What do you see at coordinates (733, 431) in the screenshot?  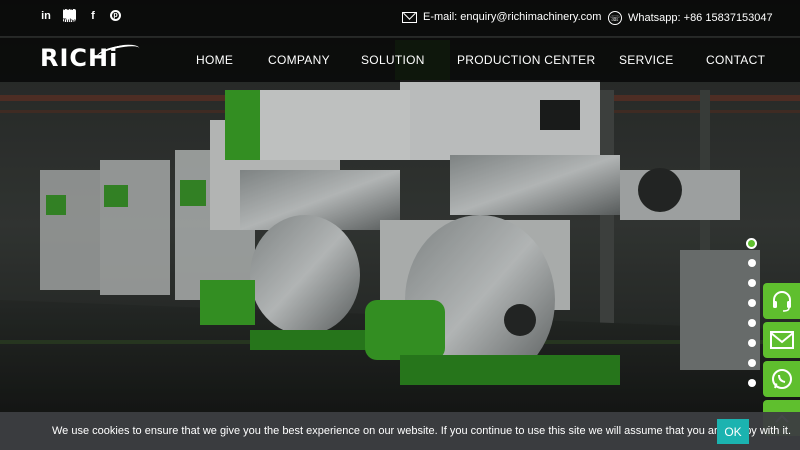 I see `cookie-ok-button: OK` at bounding box center [733, 431].